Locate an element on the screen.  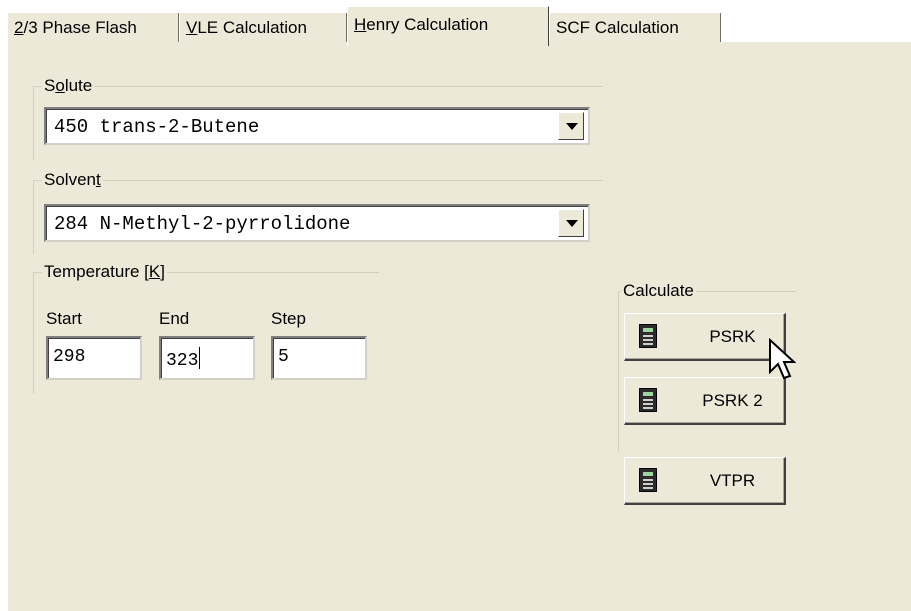
end-temperature-text: 323 is located at coordinates (183, 359).